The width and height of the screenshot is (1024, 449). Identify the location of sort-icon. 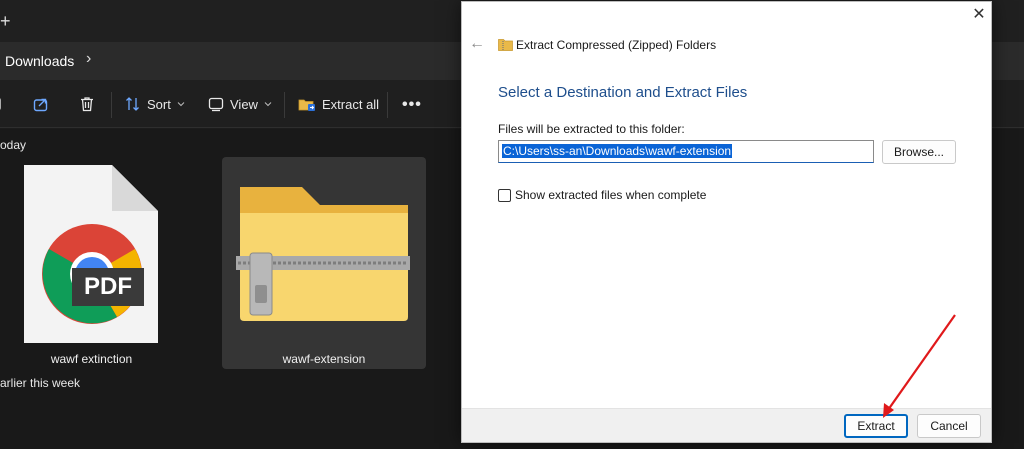
(132, 104).